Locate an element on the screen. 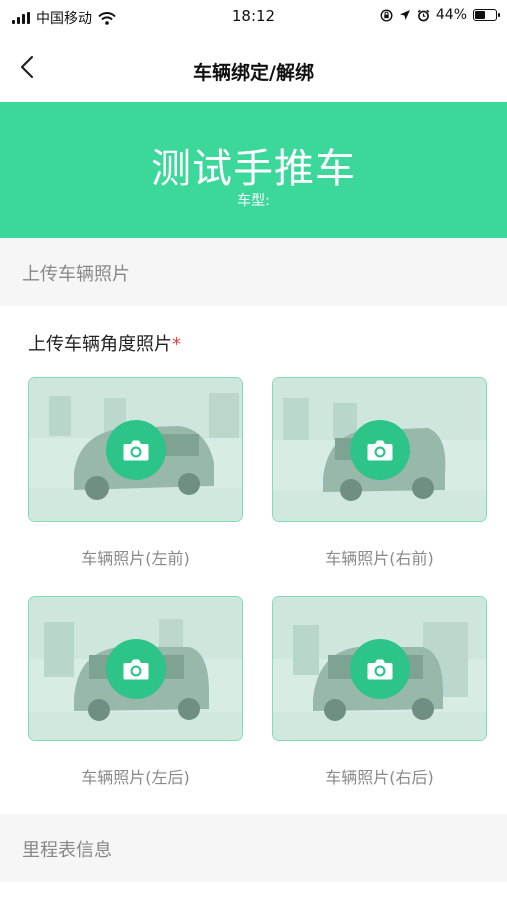  photo-caption-left-rear: 车辆照片(左后) is located at coordinates (135, 777).